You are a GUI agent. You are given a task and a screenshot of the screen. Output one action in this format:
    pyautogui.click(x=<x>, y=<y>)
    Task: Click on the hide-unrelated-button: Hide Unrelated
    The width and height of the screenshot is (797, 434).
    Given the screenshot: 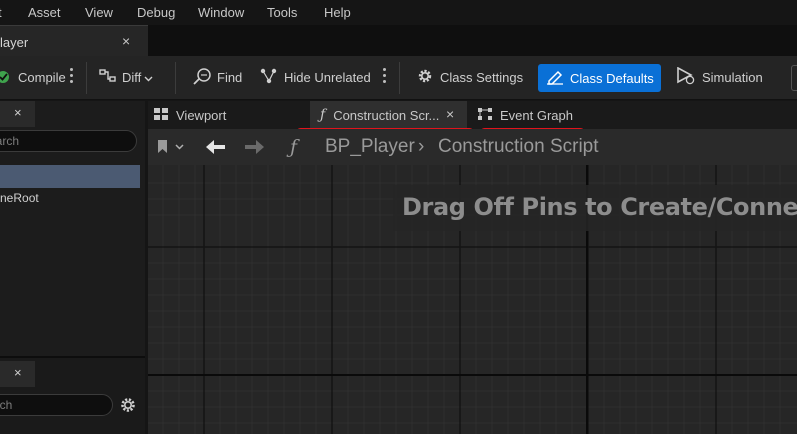 What is the action you would take?
    pyautogui.click(x=315, y=77)
    